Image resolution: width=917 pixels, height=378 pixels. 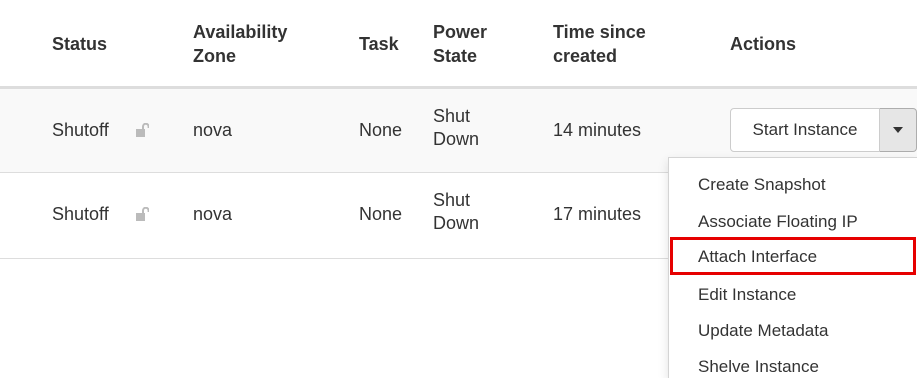 I want to click on highlight-box, so click(x=793, y=256).